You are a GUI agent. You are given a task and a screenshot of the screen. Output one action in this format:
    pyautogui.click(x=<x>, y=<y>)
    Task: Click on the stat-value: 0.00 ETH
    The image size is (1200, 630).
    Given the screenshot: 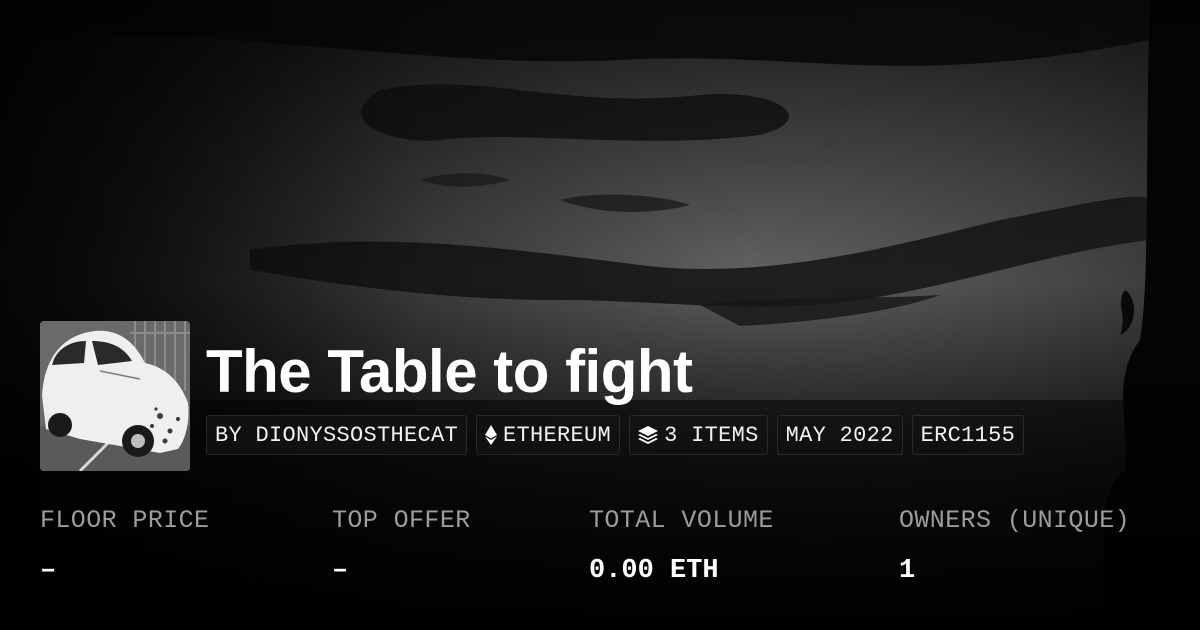 What is the action you would take?
    pyautogui.click(x=654, y=571)
    